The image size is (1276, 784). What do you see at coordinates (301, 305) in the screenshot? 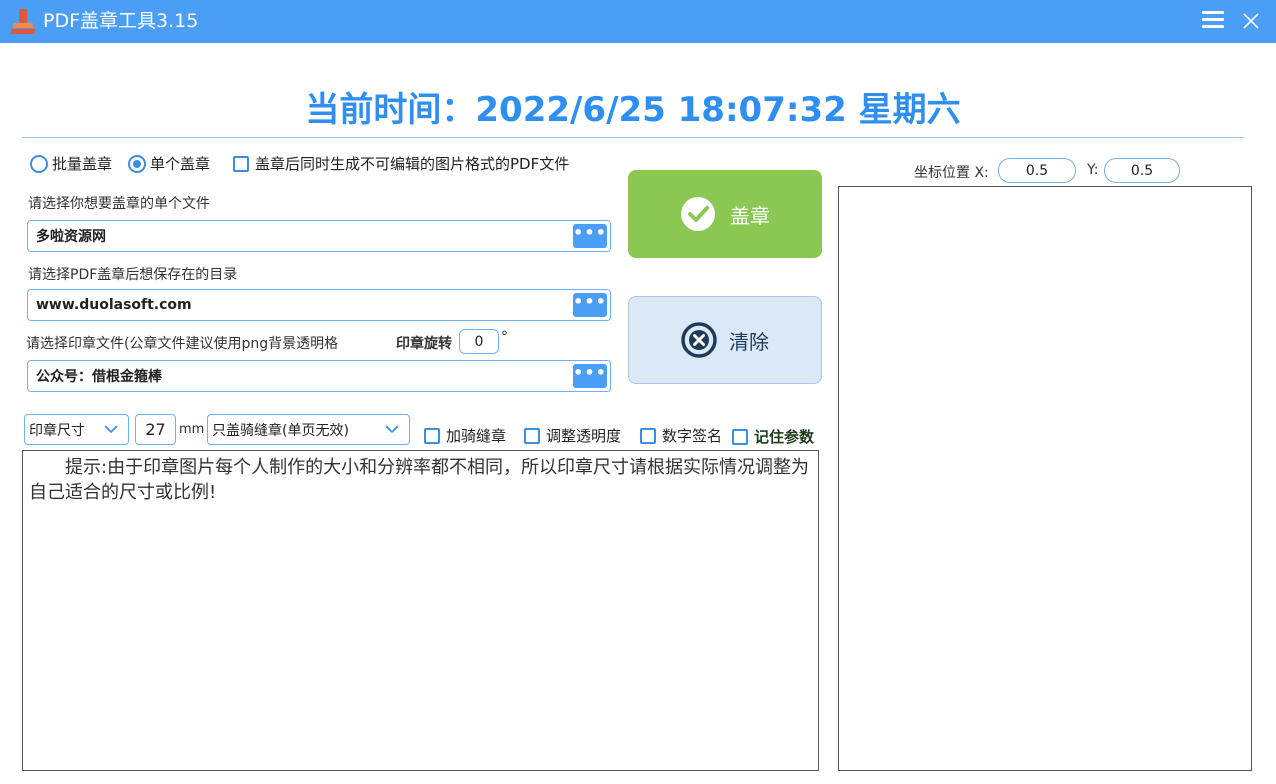
I see `save-dir-input` at bounding box center [301, 305].